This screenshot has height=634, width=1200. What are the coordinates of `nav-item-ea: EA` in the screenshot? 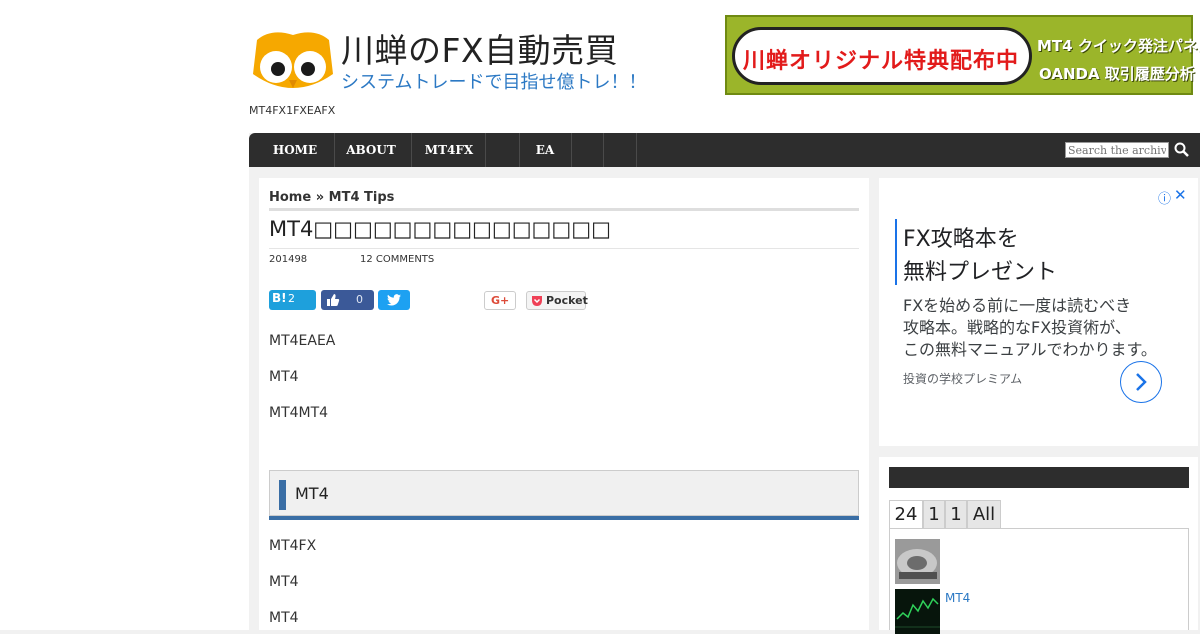 It's located at (545, 150).